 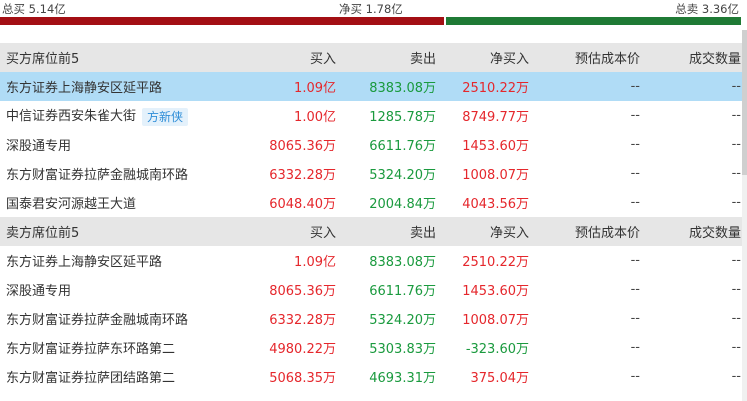 What do you see at coordinates (402, 117) in the screenshot?
I see `sell-amount: 1285.78万` at bounding box center [402, 117].